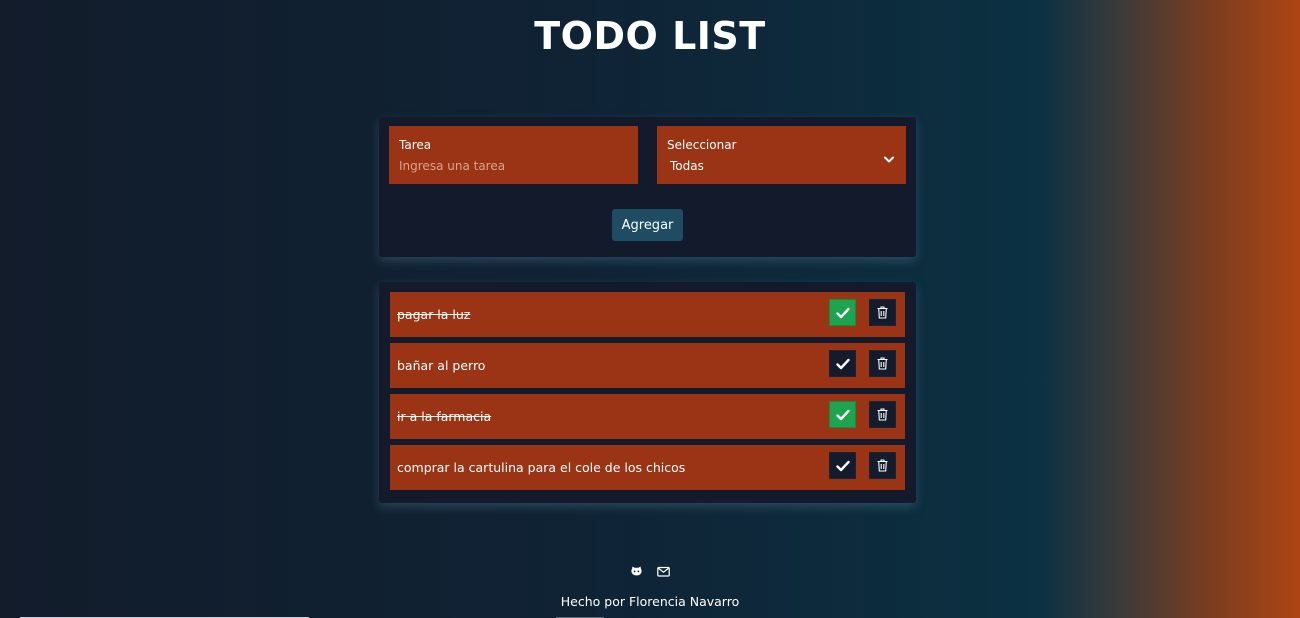 This screenshot has height=618, width=1300. I want to click on todo-item: ir a la farmacia, so click(647, 416).